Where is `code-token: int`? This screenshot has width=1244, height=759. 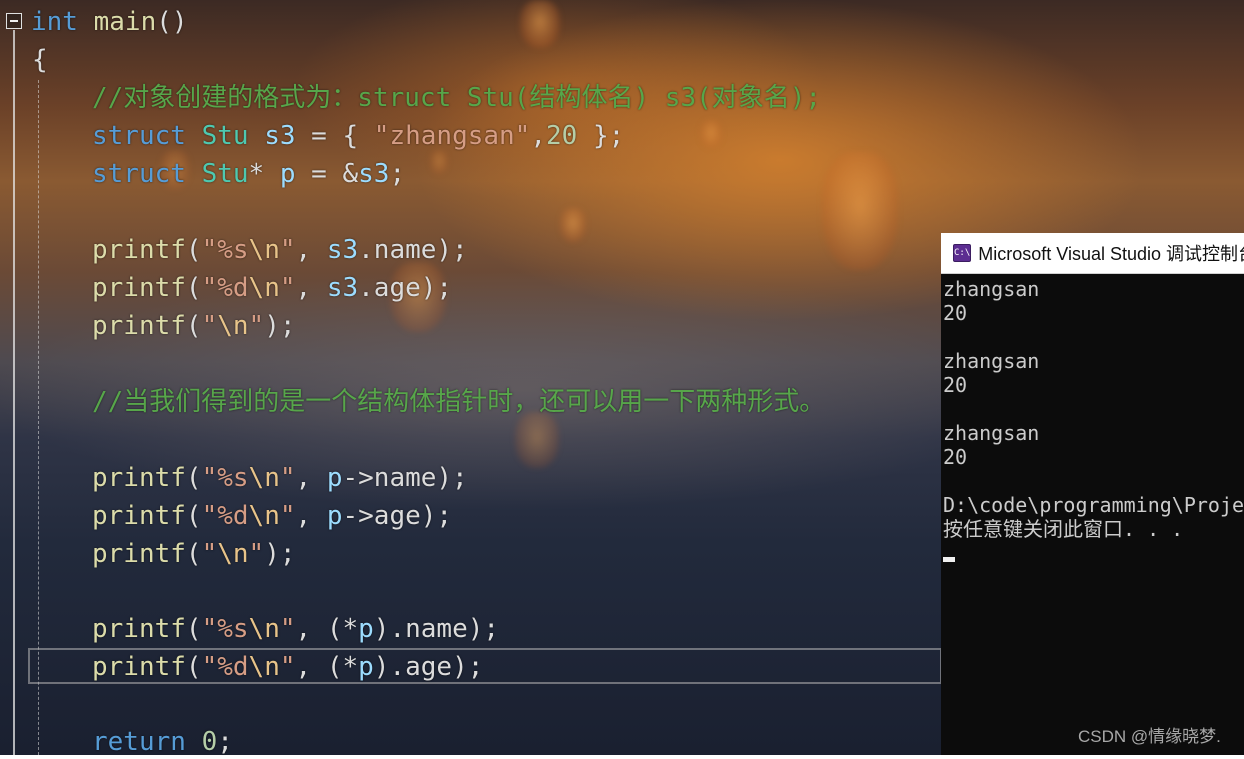 code-token: int is located at coordinates (54, 22).